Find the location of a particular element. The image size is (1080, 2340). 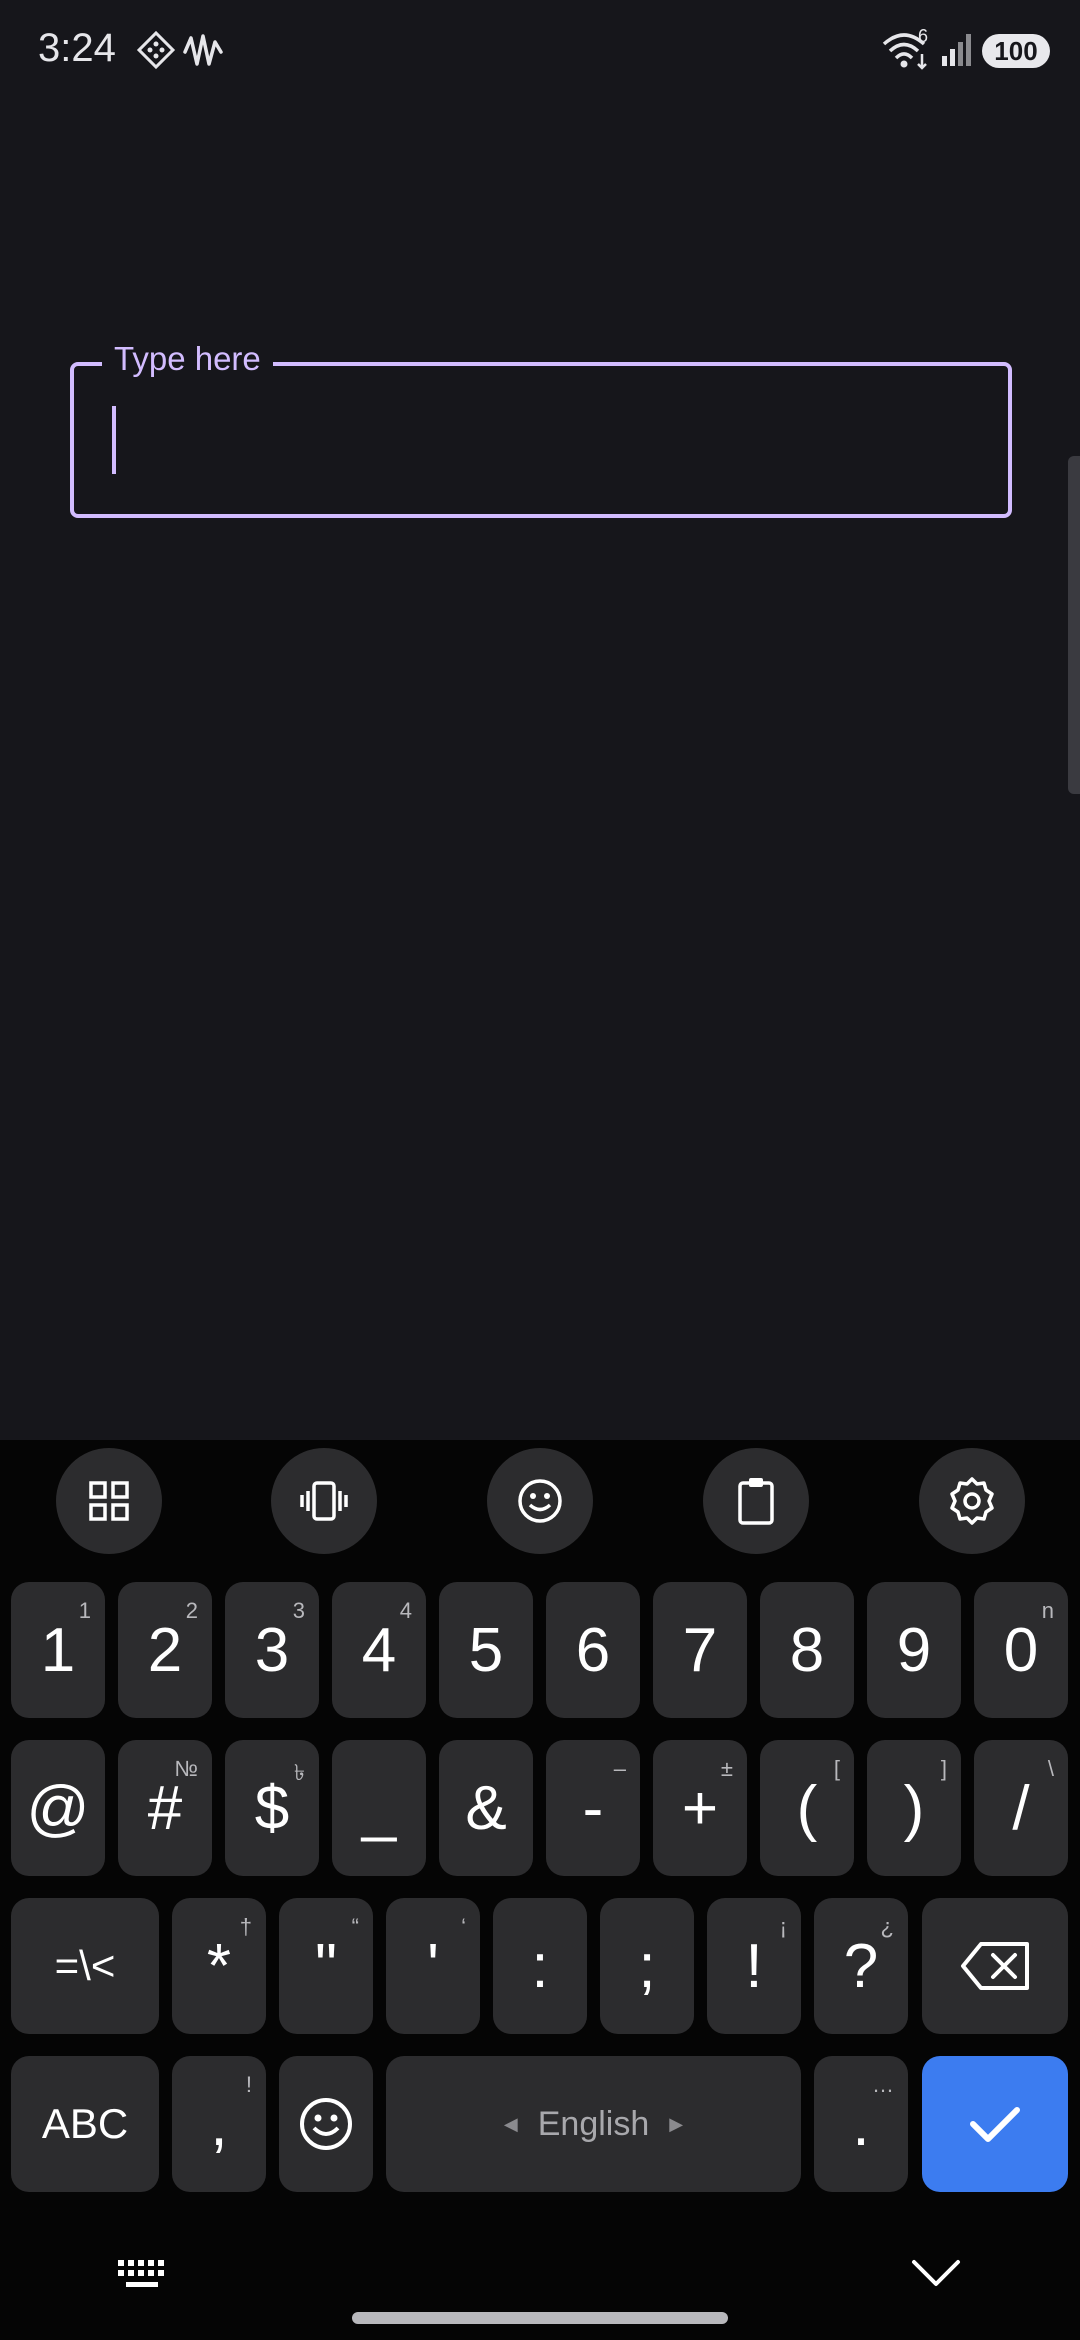

network-badge: 6 is located at coordinates (923, 36).